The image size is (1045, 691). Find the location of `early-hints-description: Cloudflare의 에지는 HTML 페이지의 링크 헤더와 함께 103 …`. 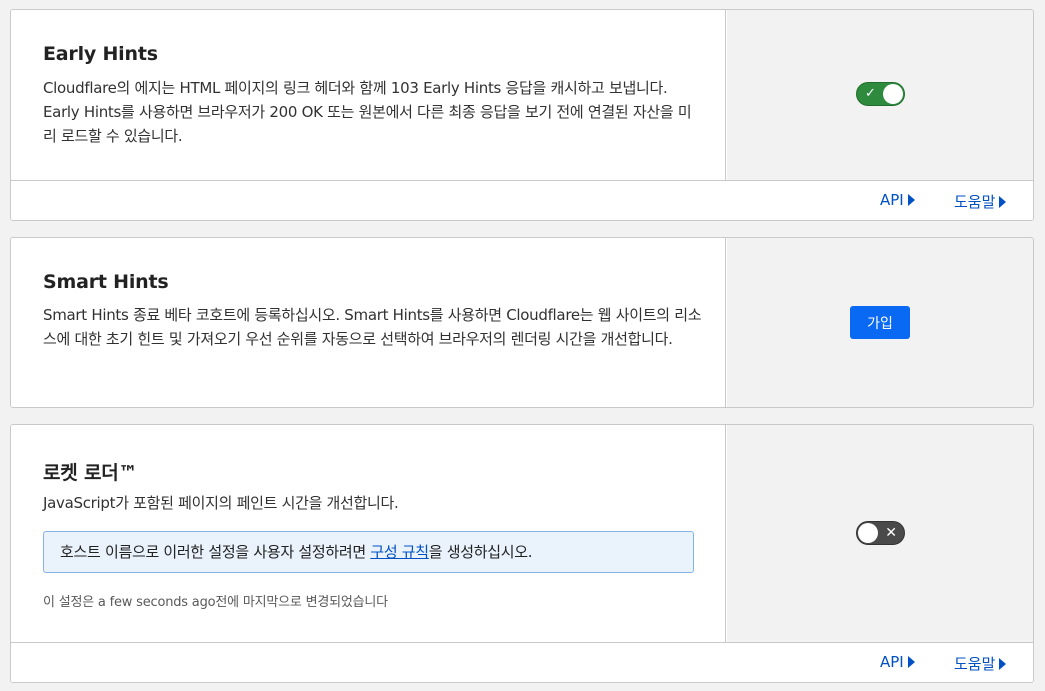

early-hints-description: Cloudflare의 에지는 HTML 페이지의 링크 헤더와 함께 103 … is located at coordinates (367, 112).